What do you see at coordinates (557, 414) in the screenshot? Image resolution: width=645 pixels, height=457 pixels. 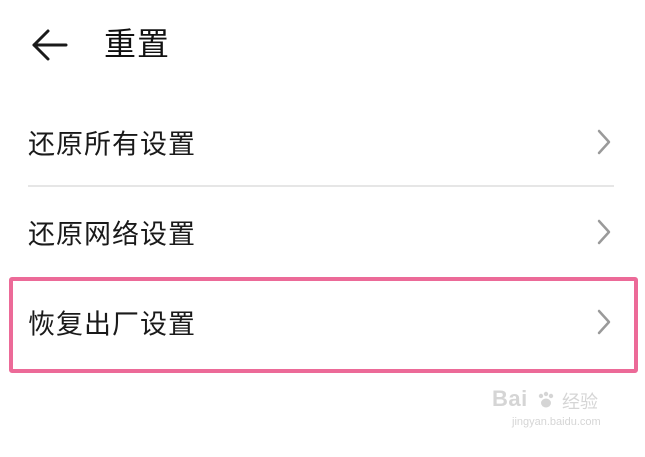 I see `watermark: Bai 经验 jingyan.baidu.com` at bounding box center [557, 414].